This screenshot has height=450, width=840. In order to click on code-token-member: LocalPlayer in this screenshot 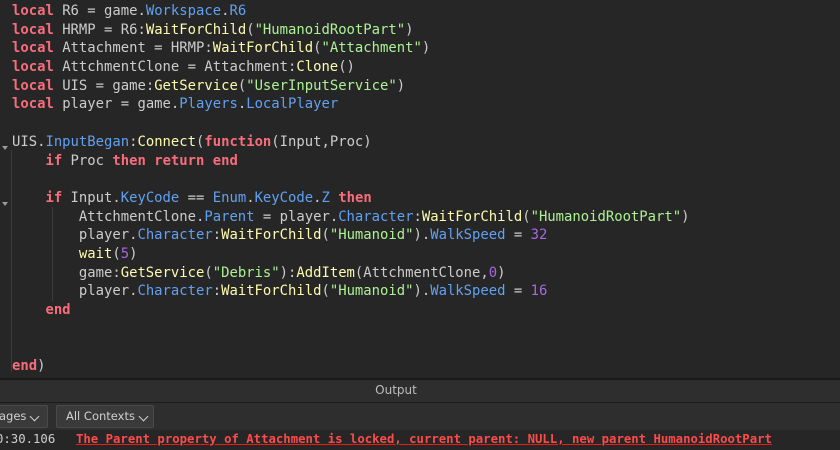, I will do `click(292, 104)`.